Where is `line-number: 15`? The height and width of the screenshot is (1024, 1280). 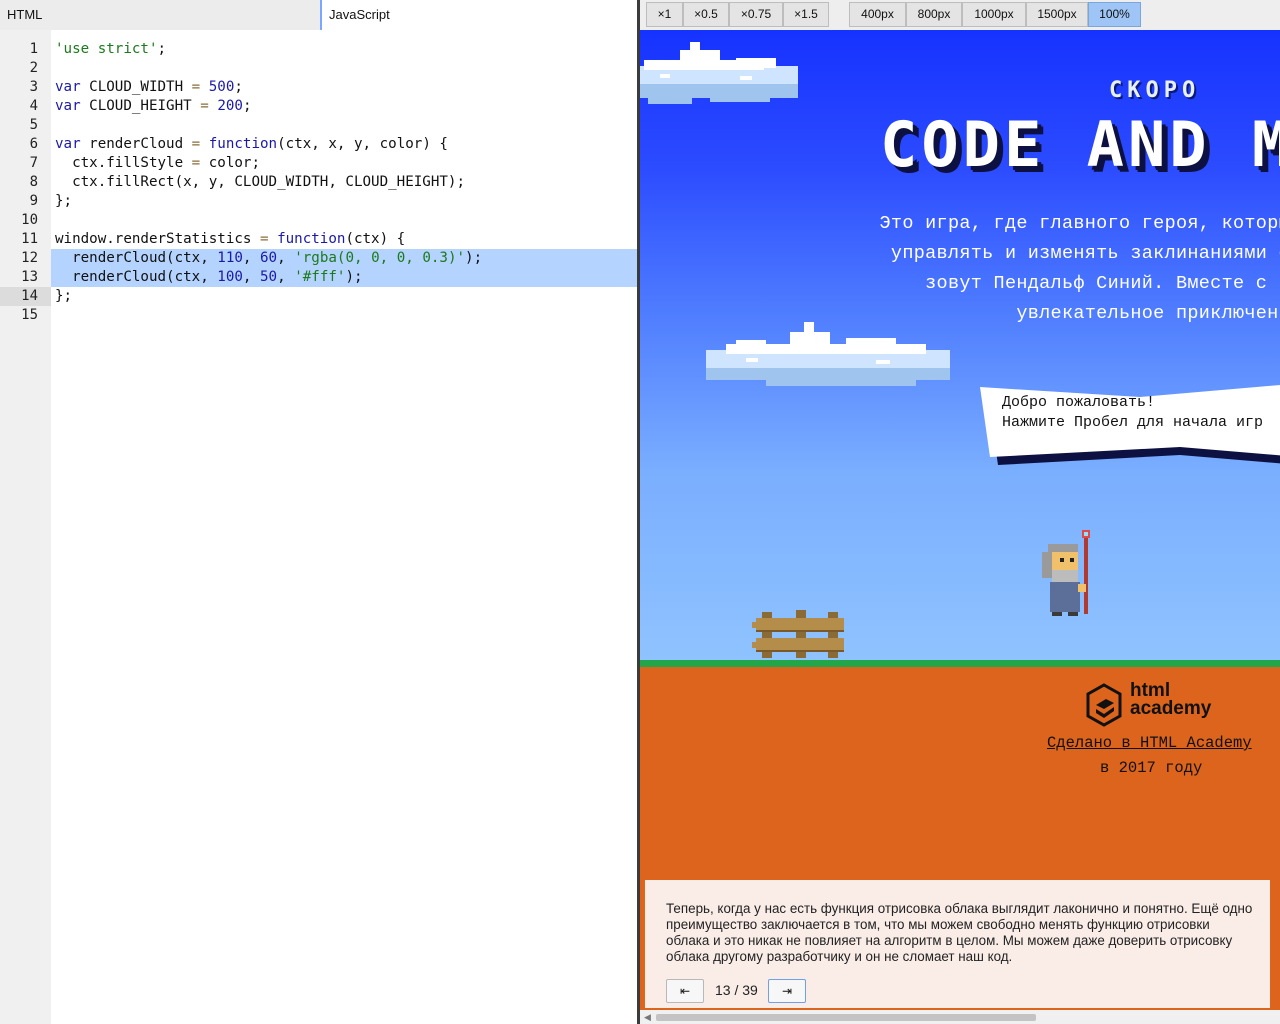 line-number: 15 is located at coordinates (29, 315).